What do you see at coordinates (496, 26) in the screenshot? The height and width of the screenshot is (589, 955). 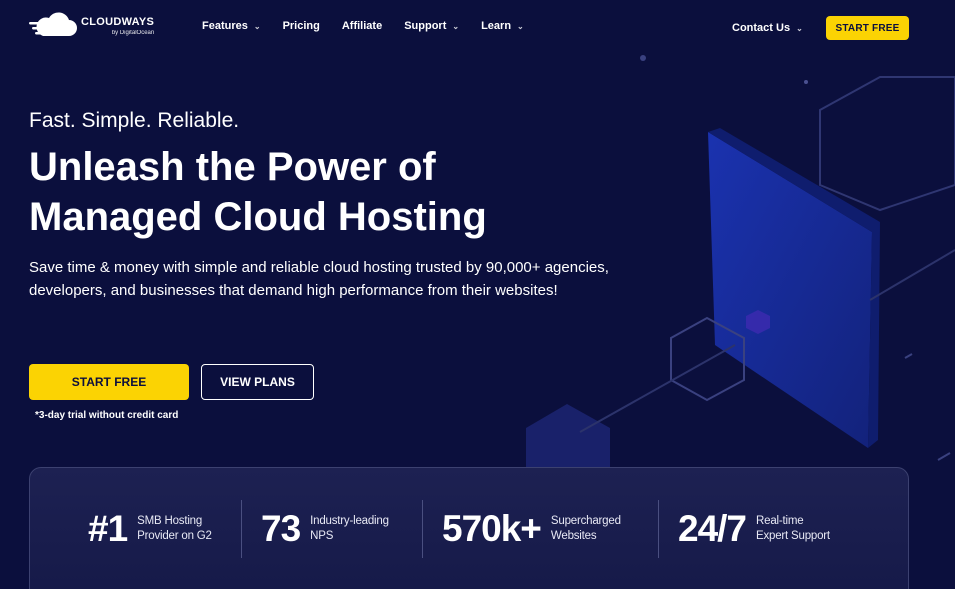 I see `nav-label: Learn` at bounding box center [496, 26].